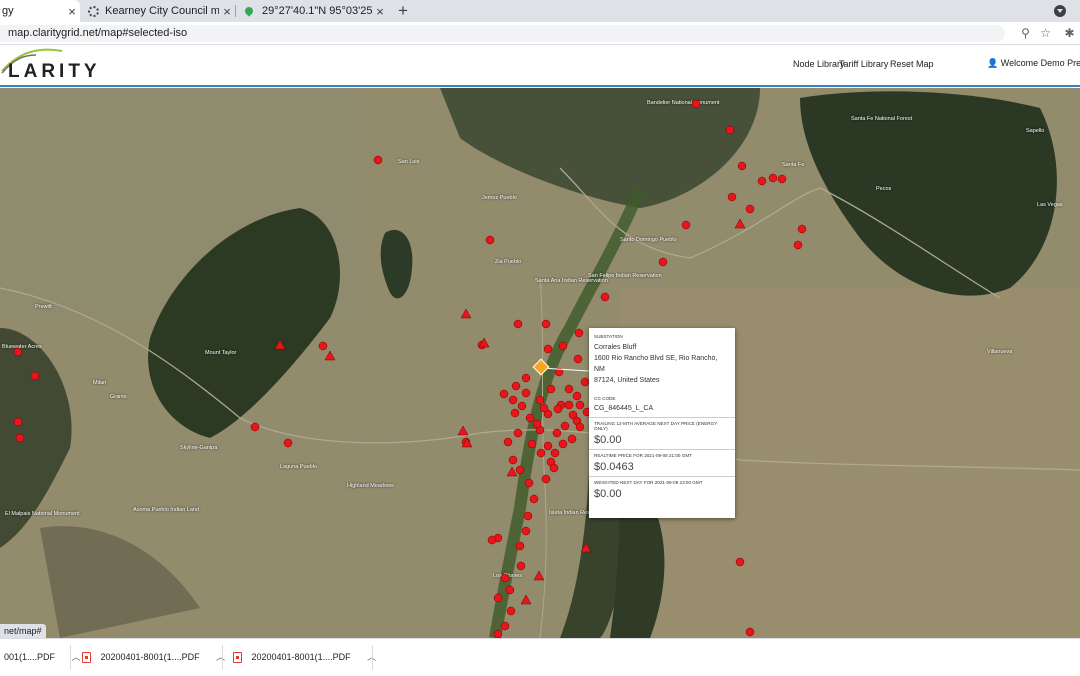 This screenshot has height=676, width=1080. What do you see at coordinates (1033, 63) in the screenshot?
I see `user-menu: 👤 Welcome Demo Premium ▾` at bounding box center [1033, 63].